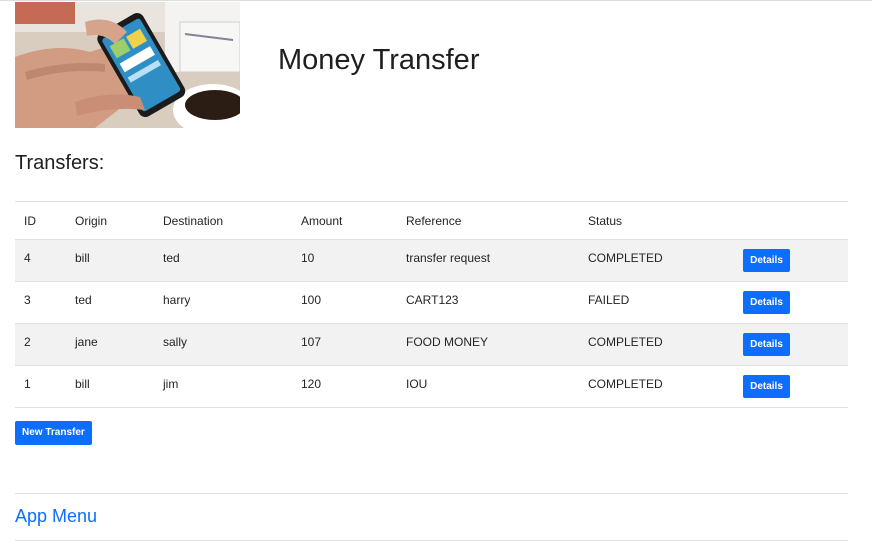 This screenshot has height=552, width=872. What do you see at coordinates (110, 302) in the screenshot?
I see `cell-origin: ted` at bounding box center [110, 302].